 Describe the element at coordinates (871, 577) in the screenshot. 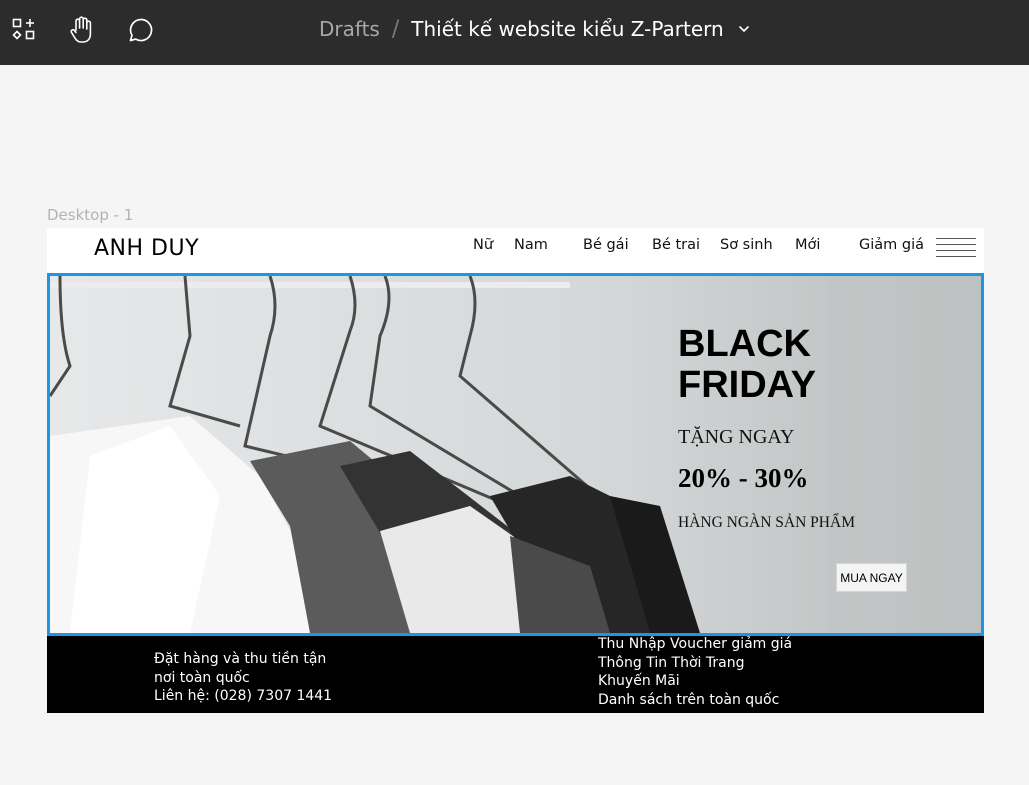

I see `buy-now-button: MUA NGAY` at that location.